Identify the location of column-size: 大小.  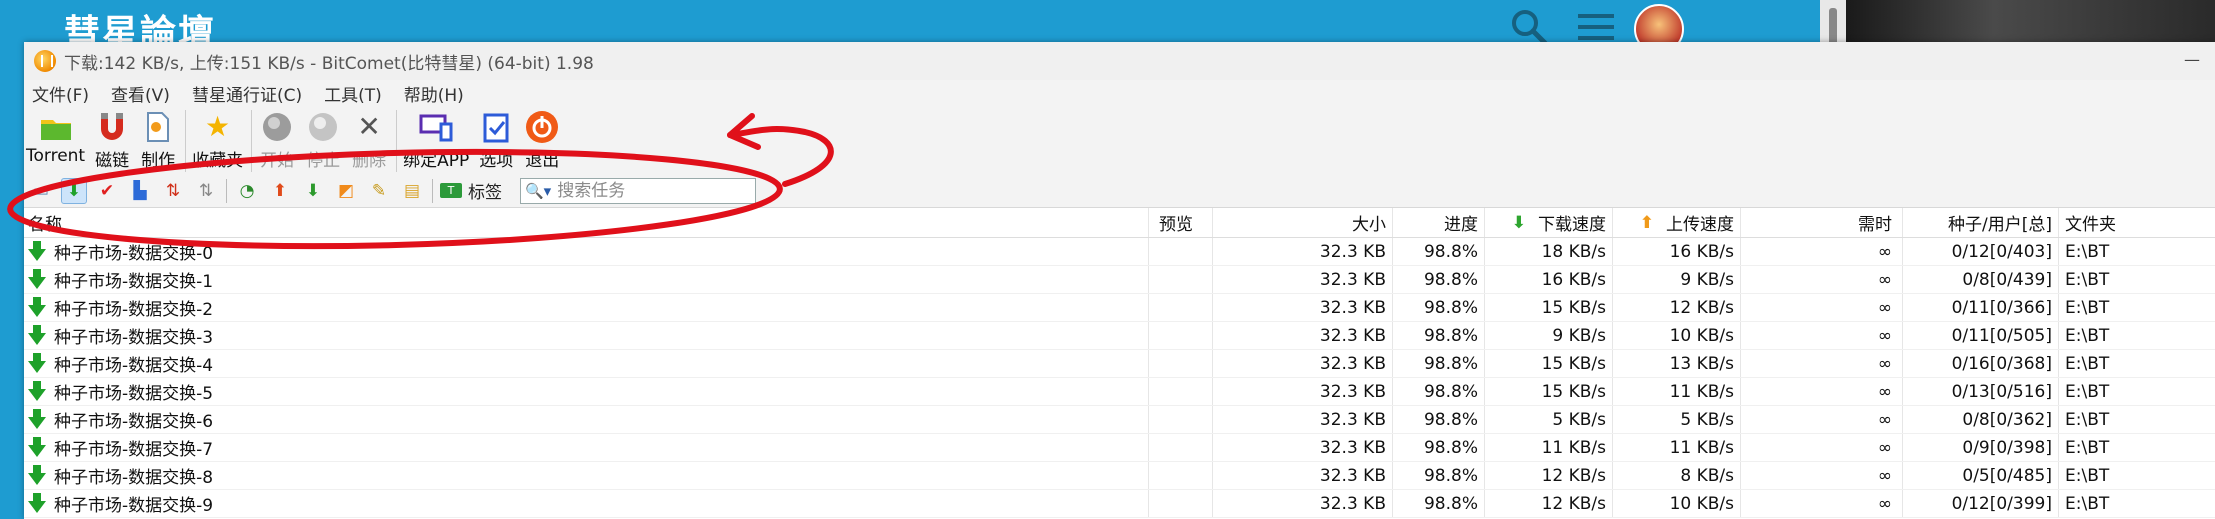
(1303, 222).